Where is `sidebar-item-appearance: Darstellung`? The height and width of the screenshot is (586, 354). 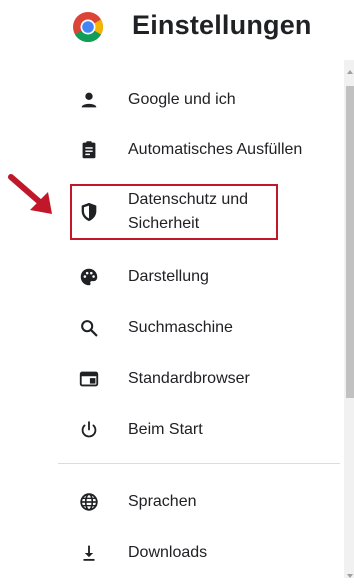 sidebar-item-appearance: Darstellung is located at coordinates (170, 277).